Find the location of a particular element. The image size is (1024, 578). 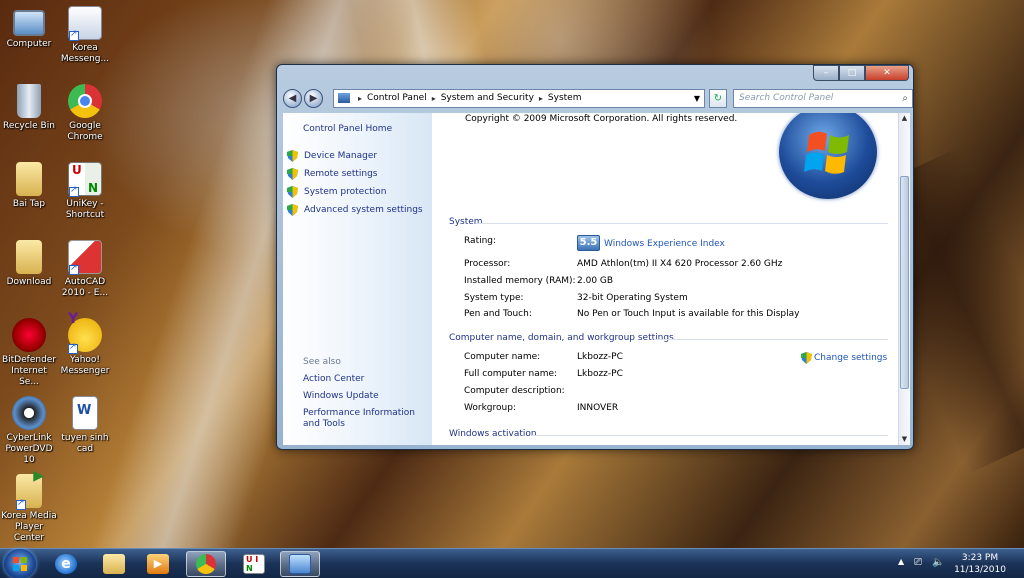

desktop-icon-label: Korea Media Player Center is located at coordinates (29, 527).